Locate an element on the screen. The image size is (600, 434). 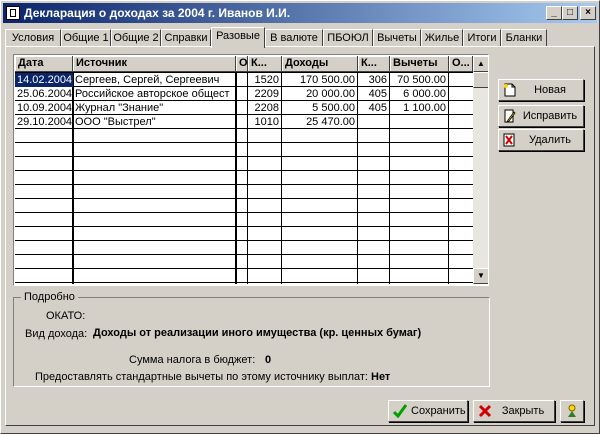
tab-9: Жилье is located at coordinates (442, 37).